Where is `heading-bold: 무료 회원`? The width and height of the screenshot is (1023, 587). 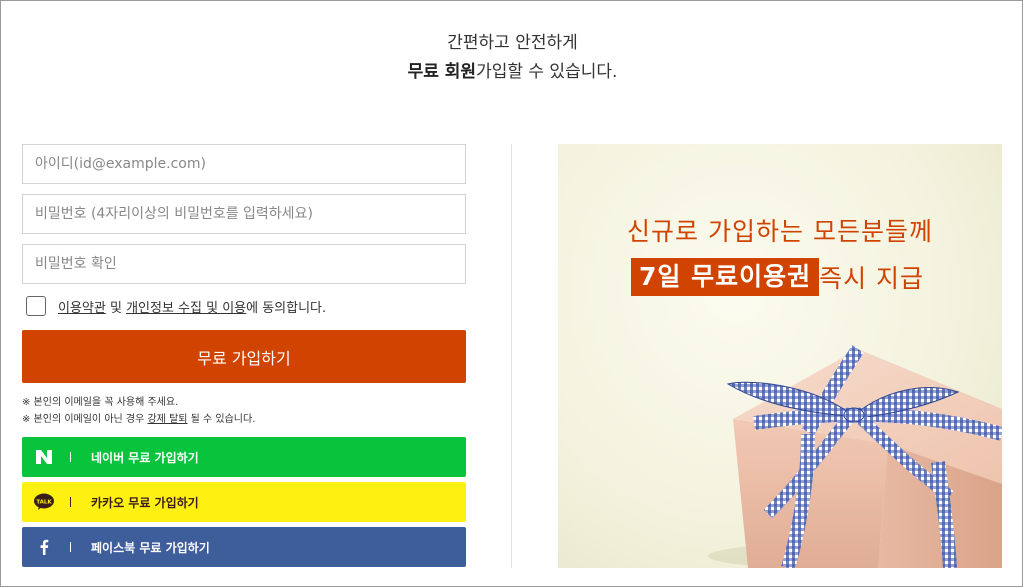
heading-bold: 무료 회원 is located at coordinates (442, 72).